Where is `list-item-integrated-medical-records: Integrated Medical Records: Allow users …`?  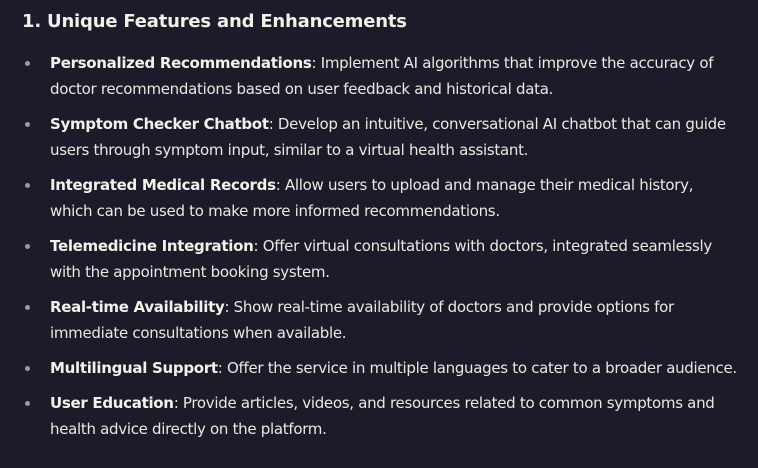 list-item-integrated-medical-records: Integrated Medical Records: Allow users … is located at coordinates (380, 198).